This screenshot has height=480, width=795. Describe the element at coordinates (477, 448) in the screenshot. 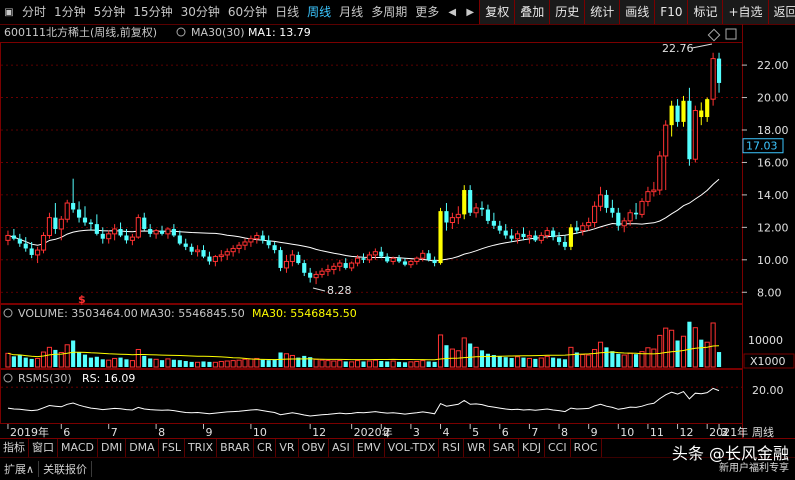

I see `indicator-tab-15: WR` at that location.